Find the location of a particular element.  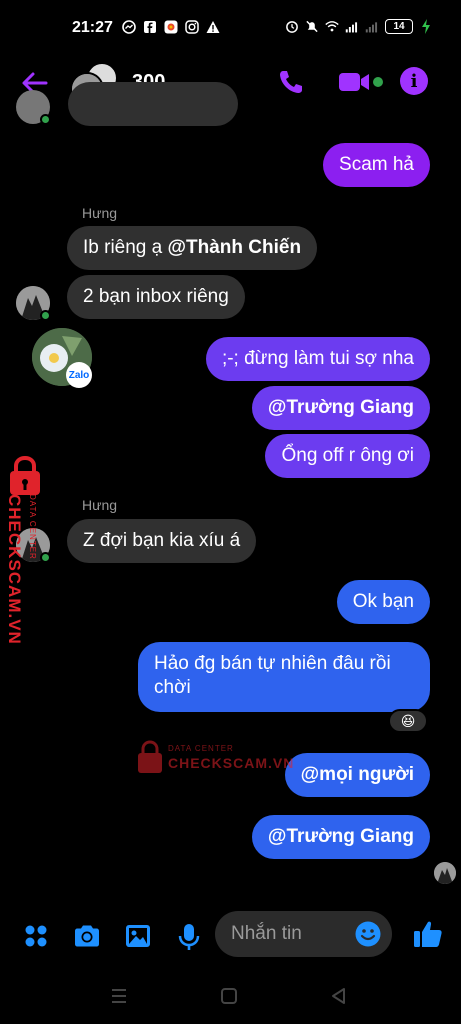

battery-indicator: 14 is located at coordinates (399, 26).